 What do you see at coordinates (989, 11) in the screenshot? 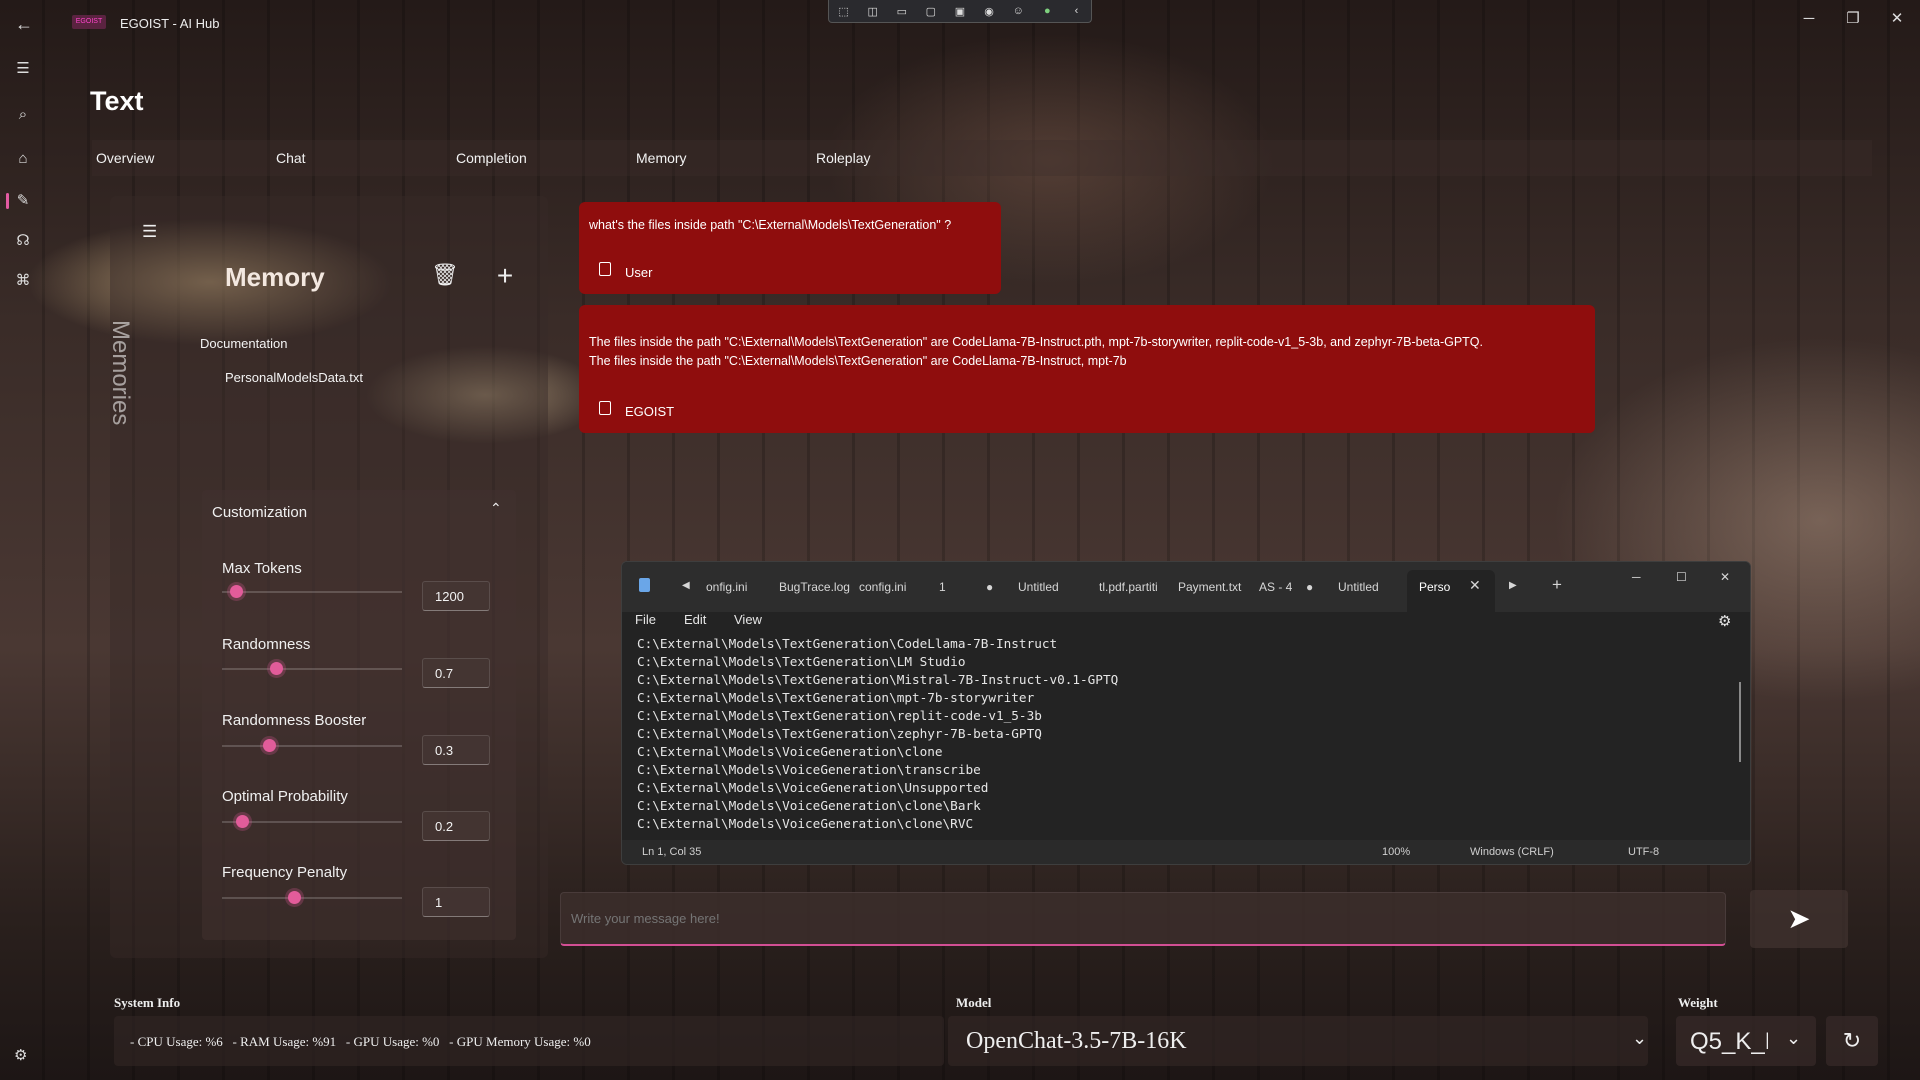
I see `audio-icon: ◉` at bounding box center [989, 11].